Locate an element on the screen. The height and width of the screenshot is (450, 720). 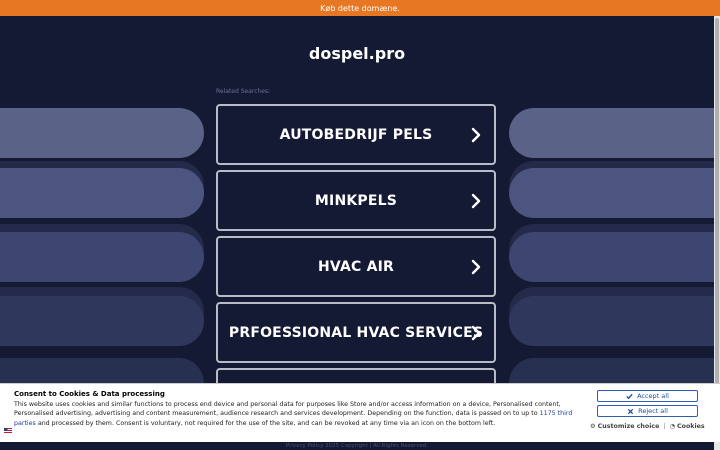
search-link-label: PRFOESSIONAL HVAC SERVICES is located at coordinates (356, 332).